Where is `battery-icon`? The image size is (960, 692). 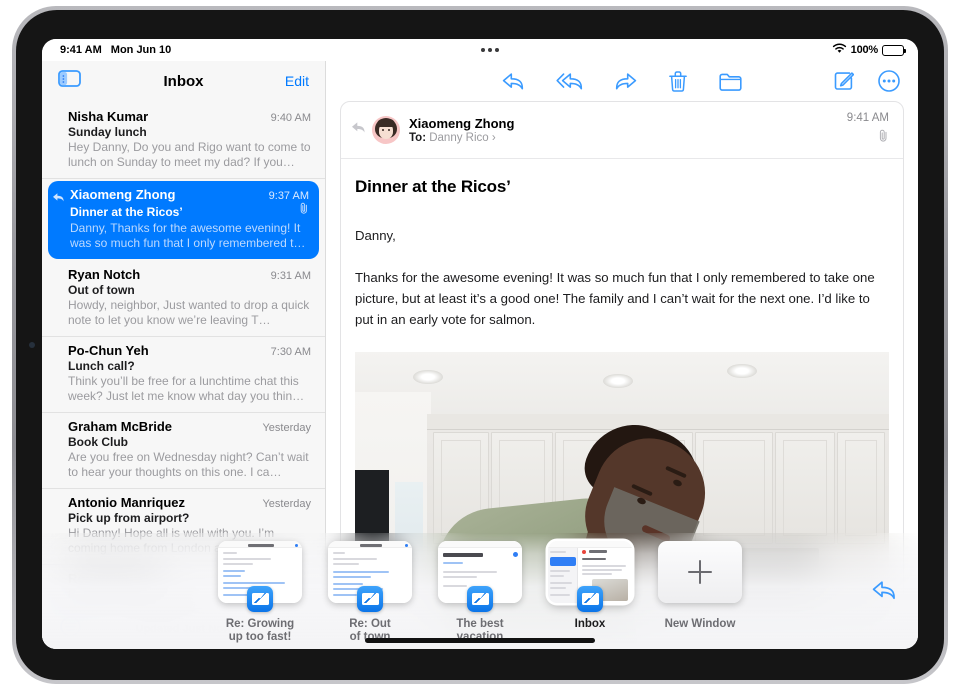
battery-icon is located at coordinates (894, 50).